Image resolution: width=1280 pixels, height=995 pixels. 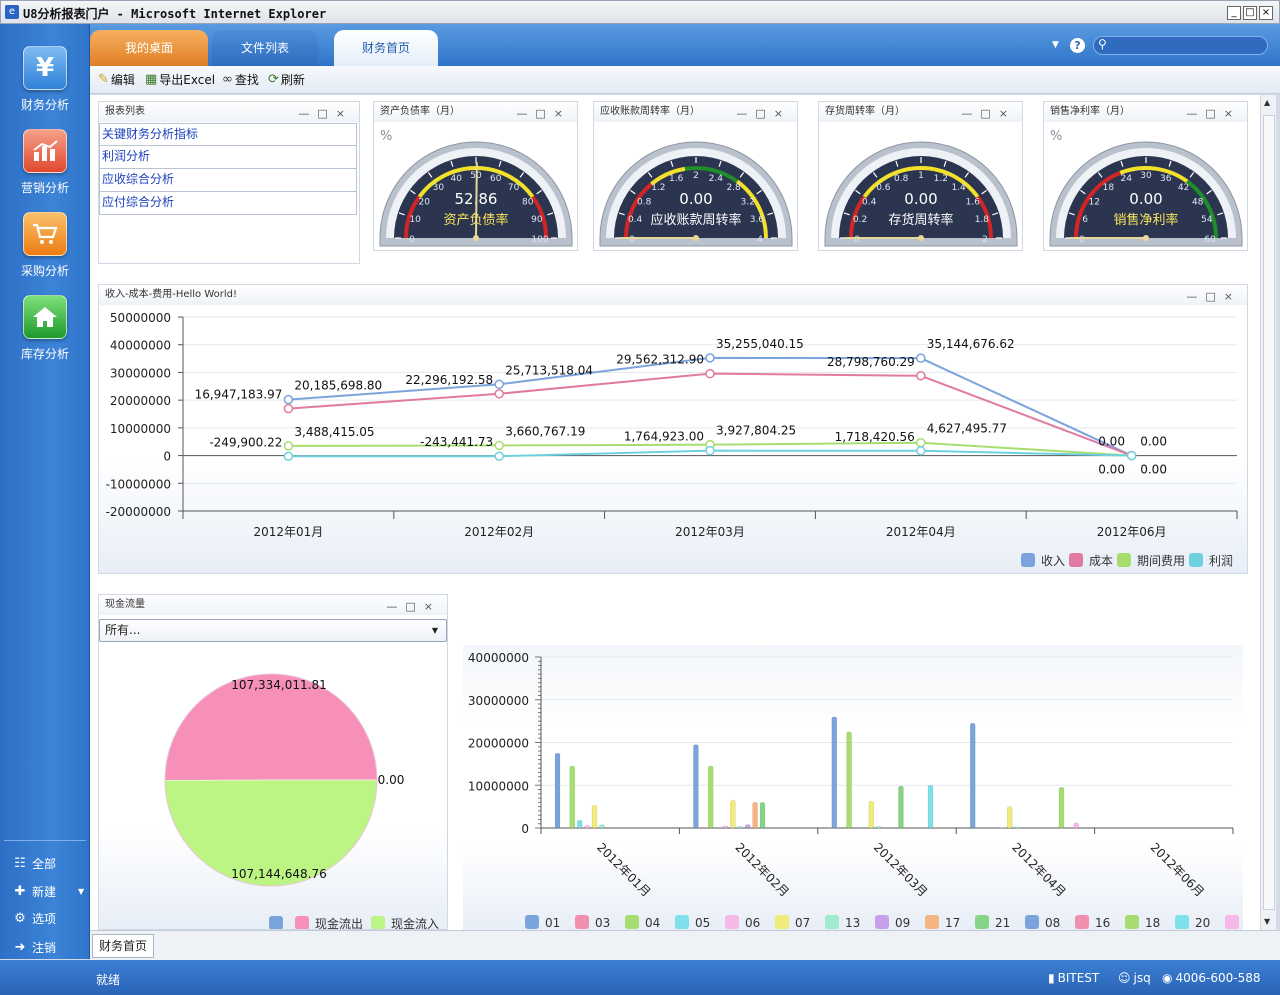 What do you see at coordinates (760, 240) in the screenshot?
I see `gauge-tick-label: 4` at bounding box center [760, 240].